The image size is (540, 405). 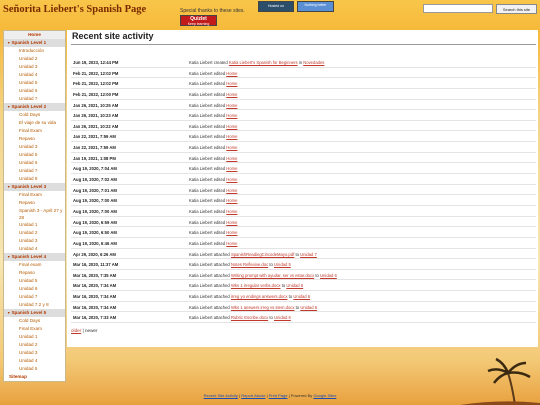 I want to click on sidebar-item-sitemap: Sitemap, so click(x=34, y=377).